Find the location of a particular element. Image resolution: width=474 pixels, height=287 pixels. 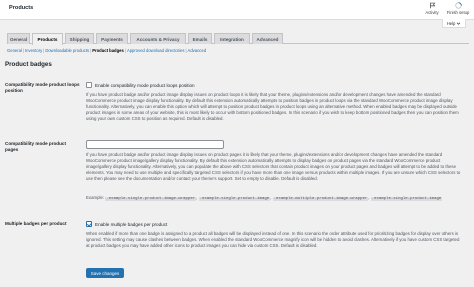

finish-setup-button: Finish setup is located at coordinates (458, 8).